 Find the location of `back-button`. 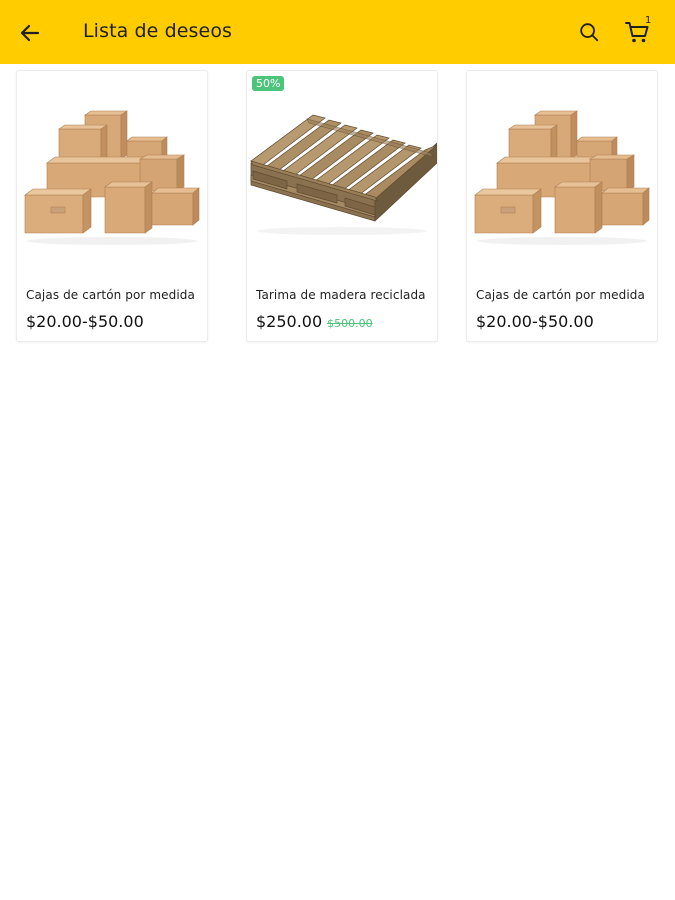

back-button is located at coordinates (30, 33).